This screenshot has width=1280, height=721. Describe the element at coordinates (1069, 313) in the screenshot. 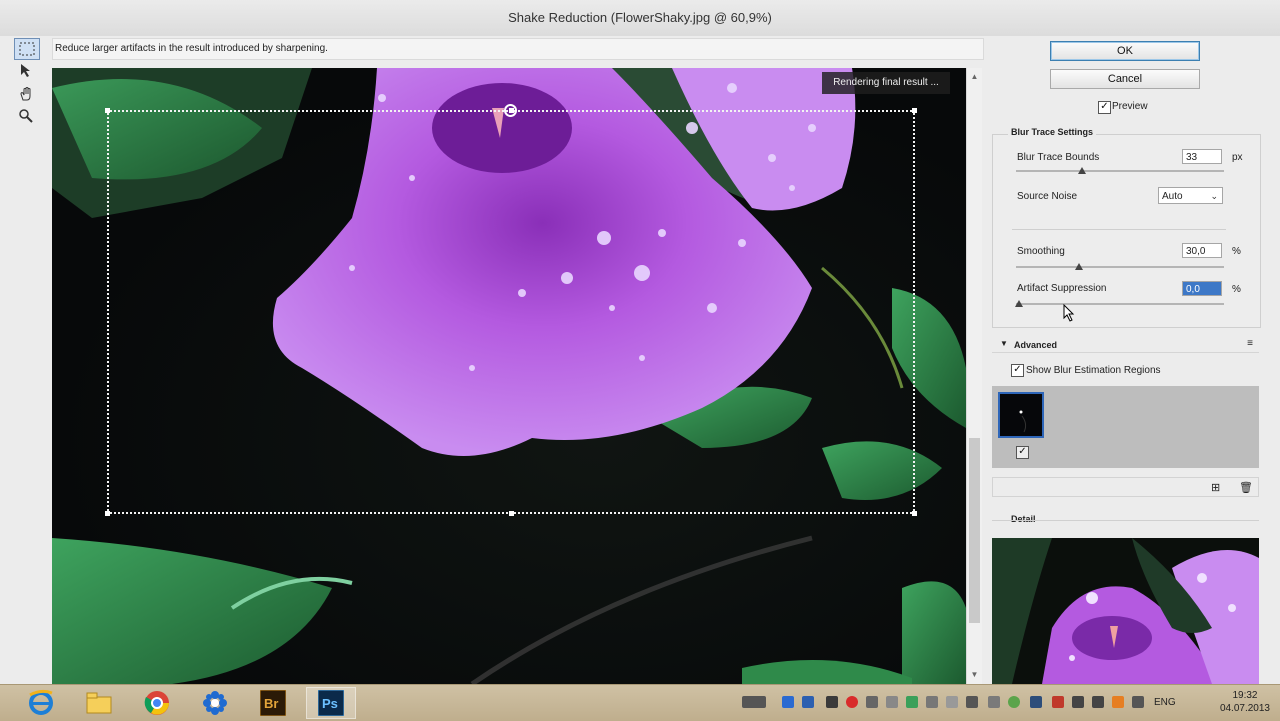

I see `mouse-cursor-icon` at that location.